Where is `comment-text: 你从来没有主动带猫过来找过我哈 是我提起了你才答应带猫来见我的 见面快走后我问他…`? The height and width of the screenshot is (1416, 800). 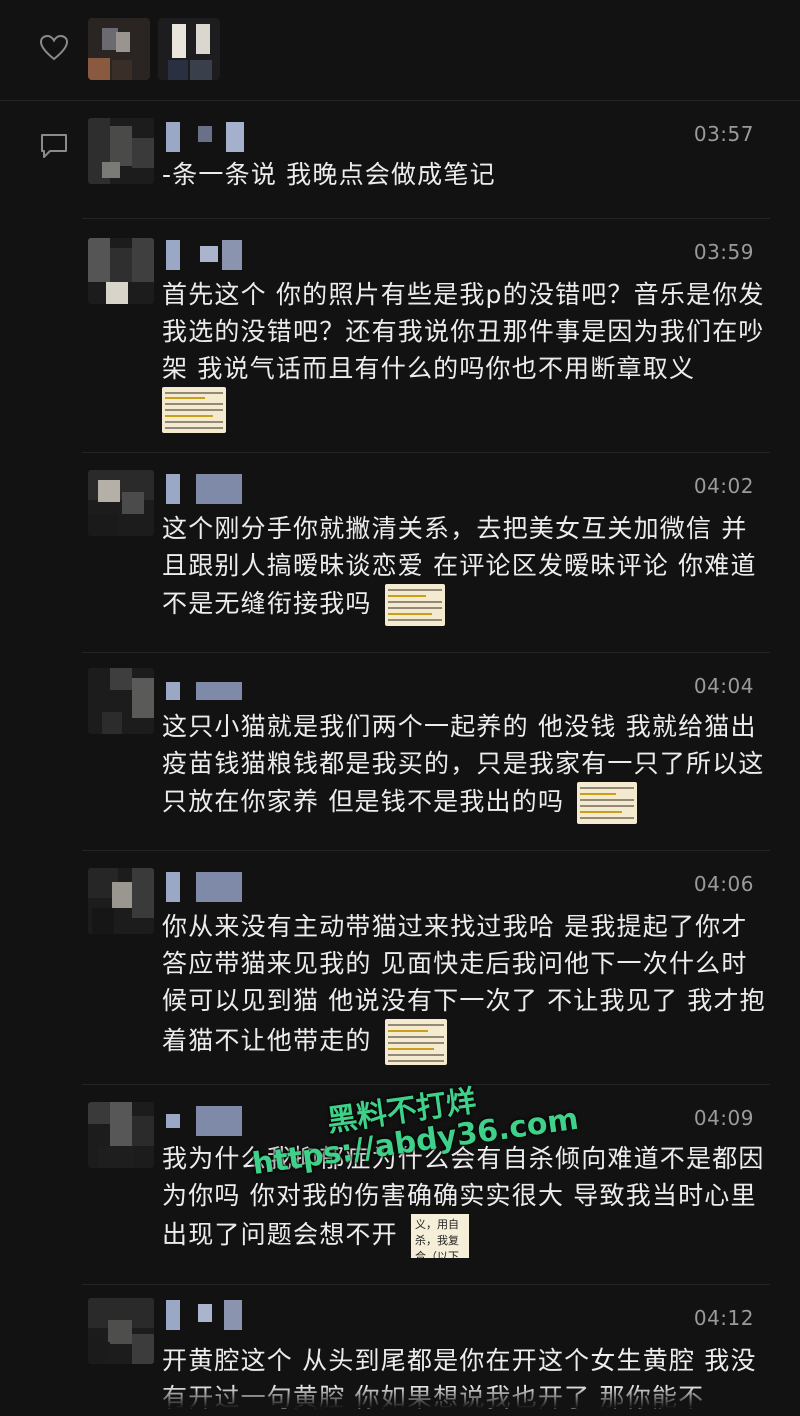
comment-text: 你从来没有主动带猫过来找过我哈 是我提起了你才答应带猫来见我的 见面快走后我问他… is located at coordinates (464, 986).